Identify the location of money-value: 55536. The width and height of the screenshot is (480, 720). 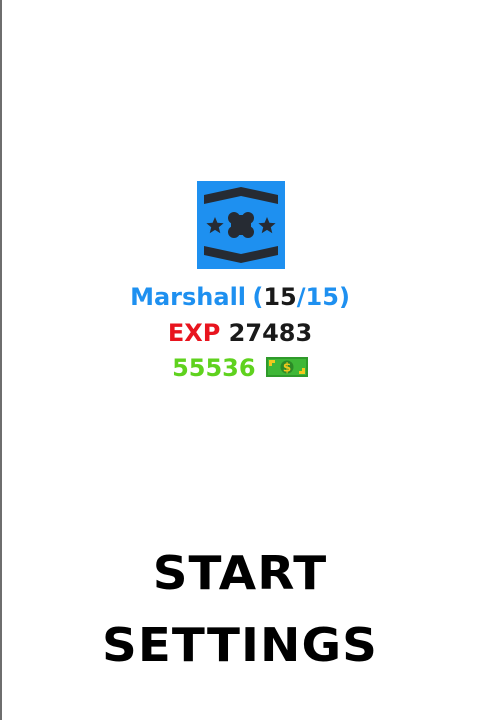
(214, 368).